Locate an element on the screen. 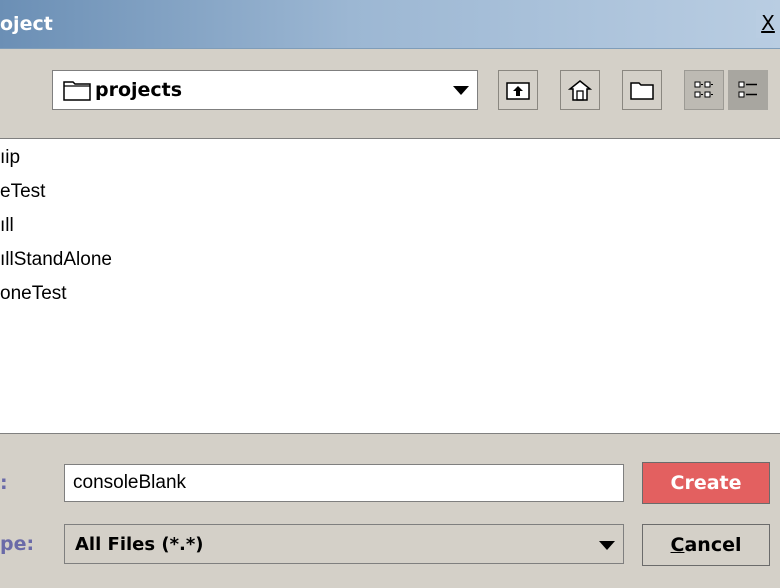 Image resolution: width=780 pixels, height=588 pixels. close-button: X is located at coordinates (768, 24).